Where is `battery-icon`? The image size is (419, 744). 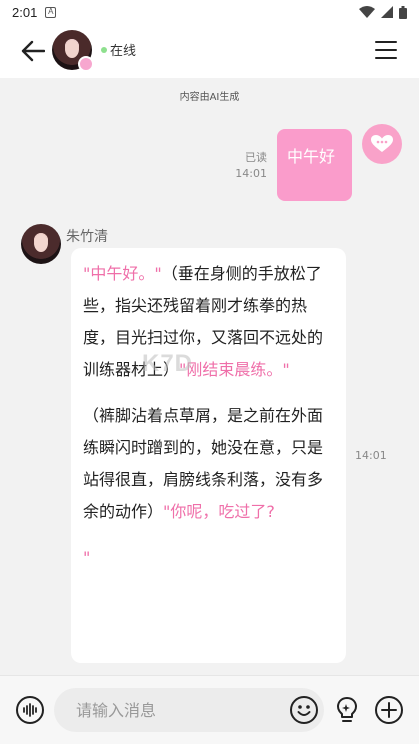
battery-icon is located at coordinates (403, 12).